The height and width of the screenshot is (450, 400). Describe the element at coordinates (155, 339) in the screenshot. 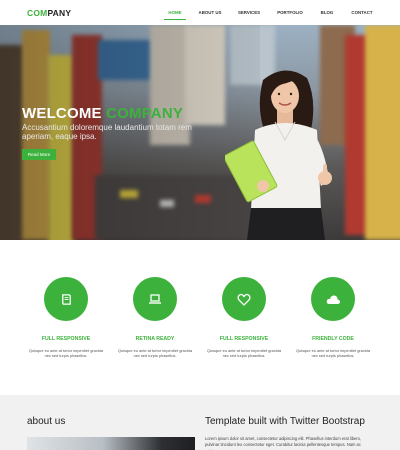

I see `feature-title: RETINA READY` at that location.